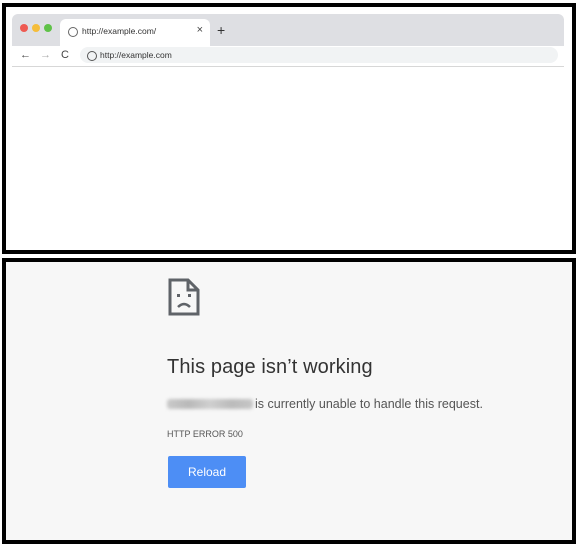 Image resolution: width=576 pixels, height=544 pixels. What do you see at coordinates (92, 55) in the screenshot?
I see `info-icon` at bounding box center [92, 55].